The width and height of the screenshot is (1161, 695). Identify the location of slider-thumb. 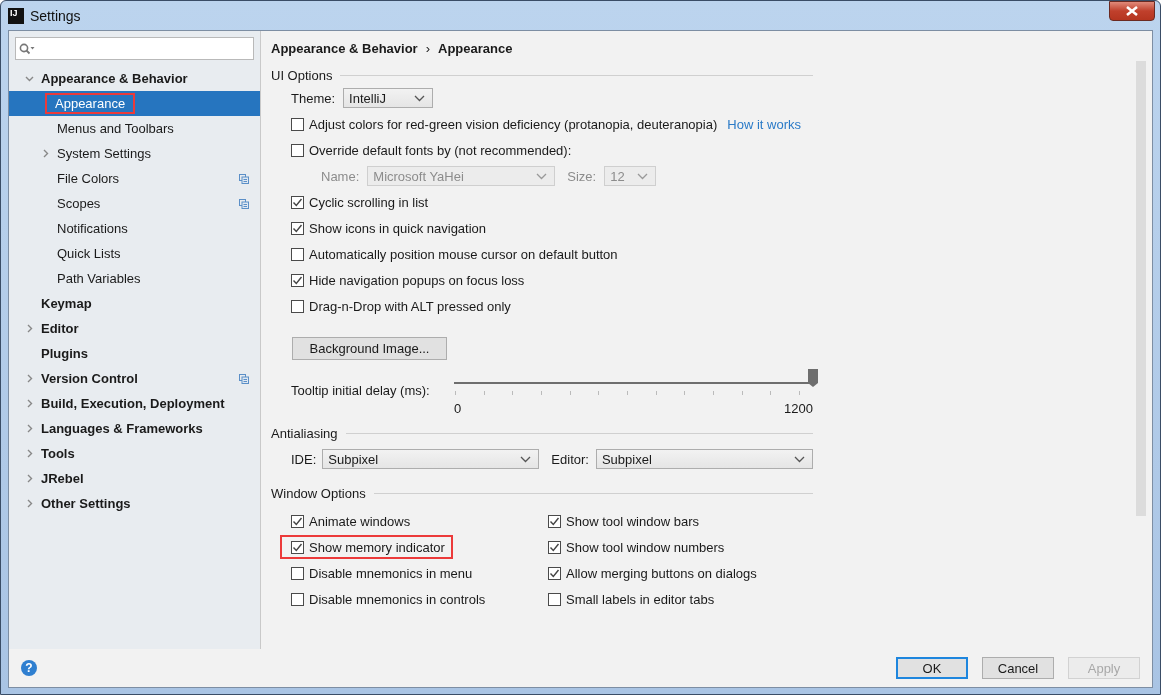
(813, 378).